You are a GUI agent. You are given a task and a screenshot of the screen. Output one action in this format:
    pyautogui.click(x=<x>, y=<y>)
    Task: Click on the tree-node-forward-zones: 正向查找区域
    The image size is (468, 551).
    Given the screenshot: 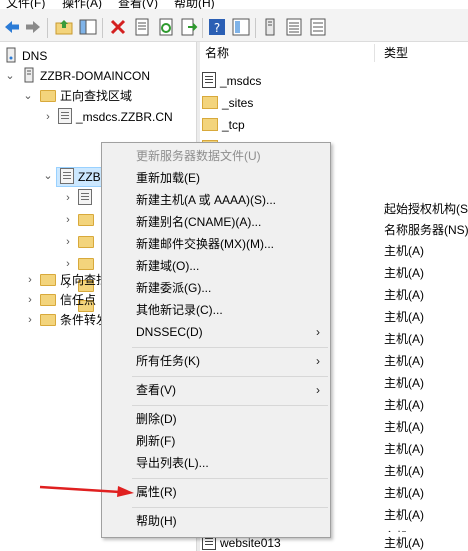 What is the action you would take?
    pyautogui.click(x=86, y=96)
    